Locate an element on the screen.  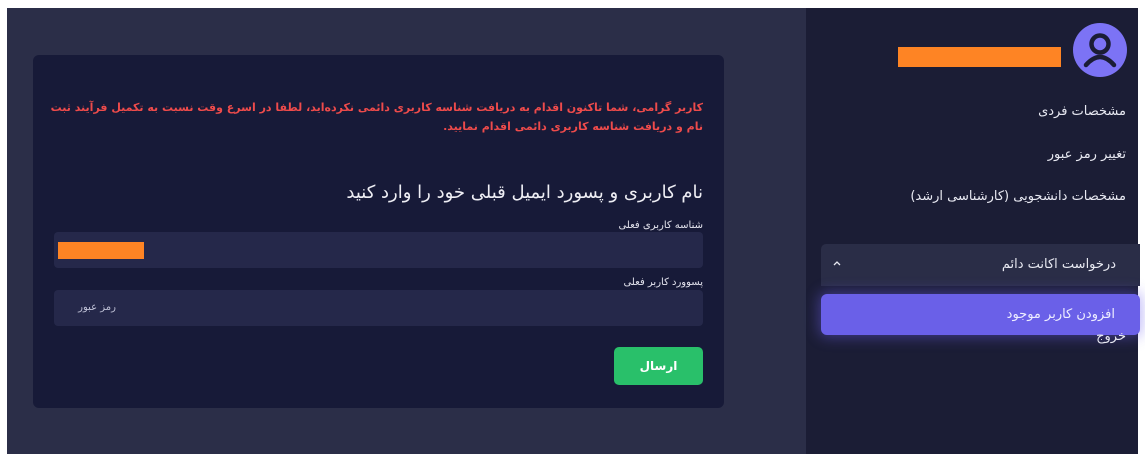
sidebar-item-label: درخواست اکانت دائم is located at coordinates (1058, 264).